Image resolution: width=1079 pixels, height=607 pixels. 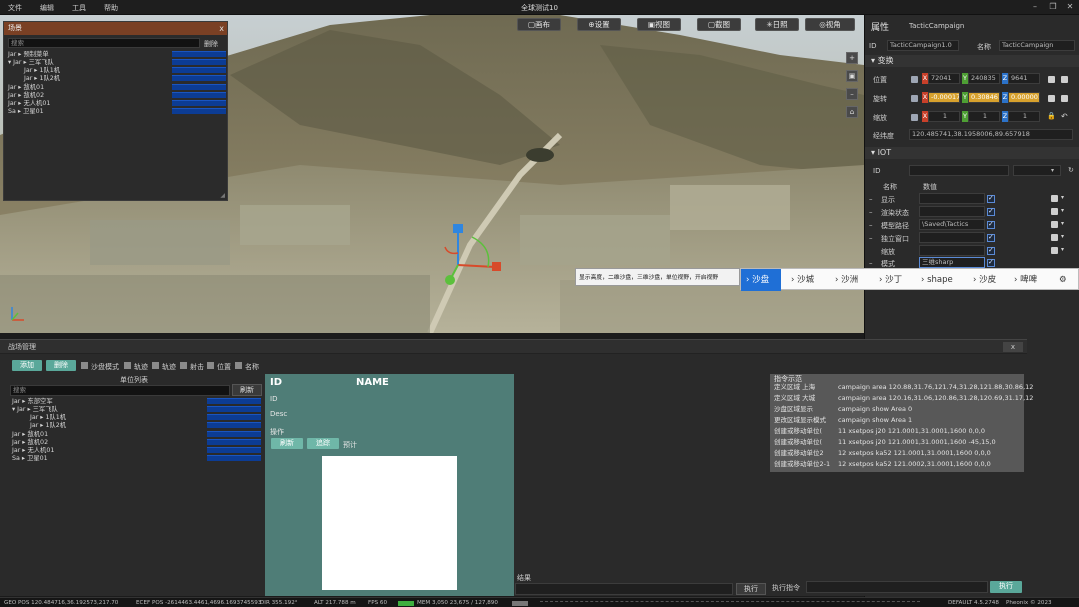 I want to click on unit-row: Jar ▸ 敌机01, so click(x=30, y=434).